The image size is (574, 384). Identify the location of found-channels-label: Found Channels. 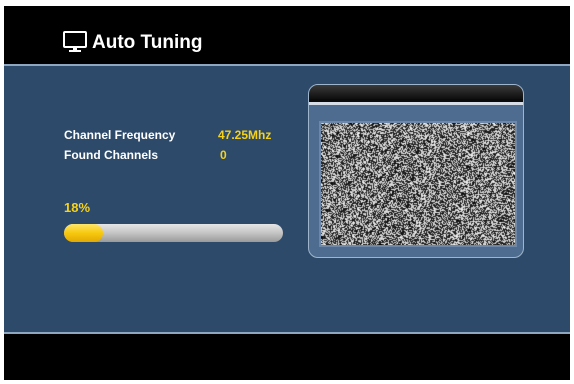
(111, 155).